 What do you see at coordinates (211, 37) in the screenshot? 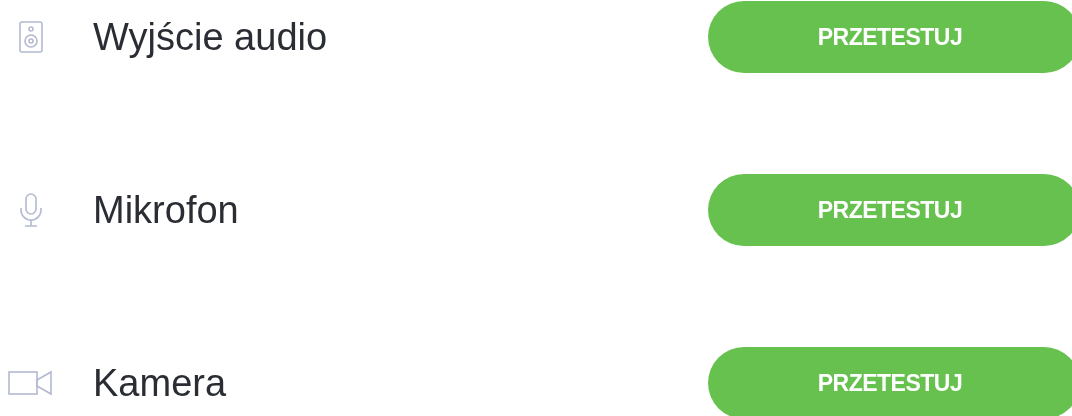
I see `device-label: Wyjście audio` at bounding box center [211, 37].